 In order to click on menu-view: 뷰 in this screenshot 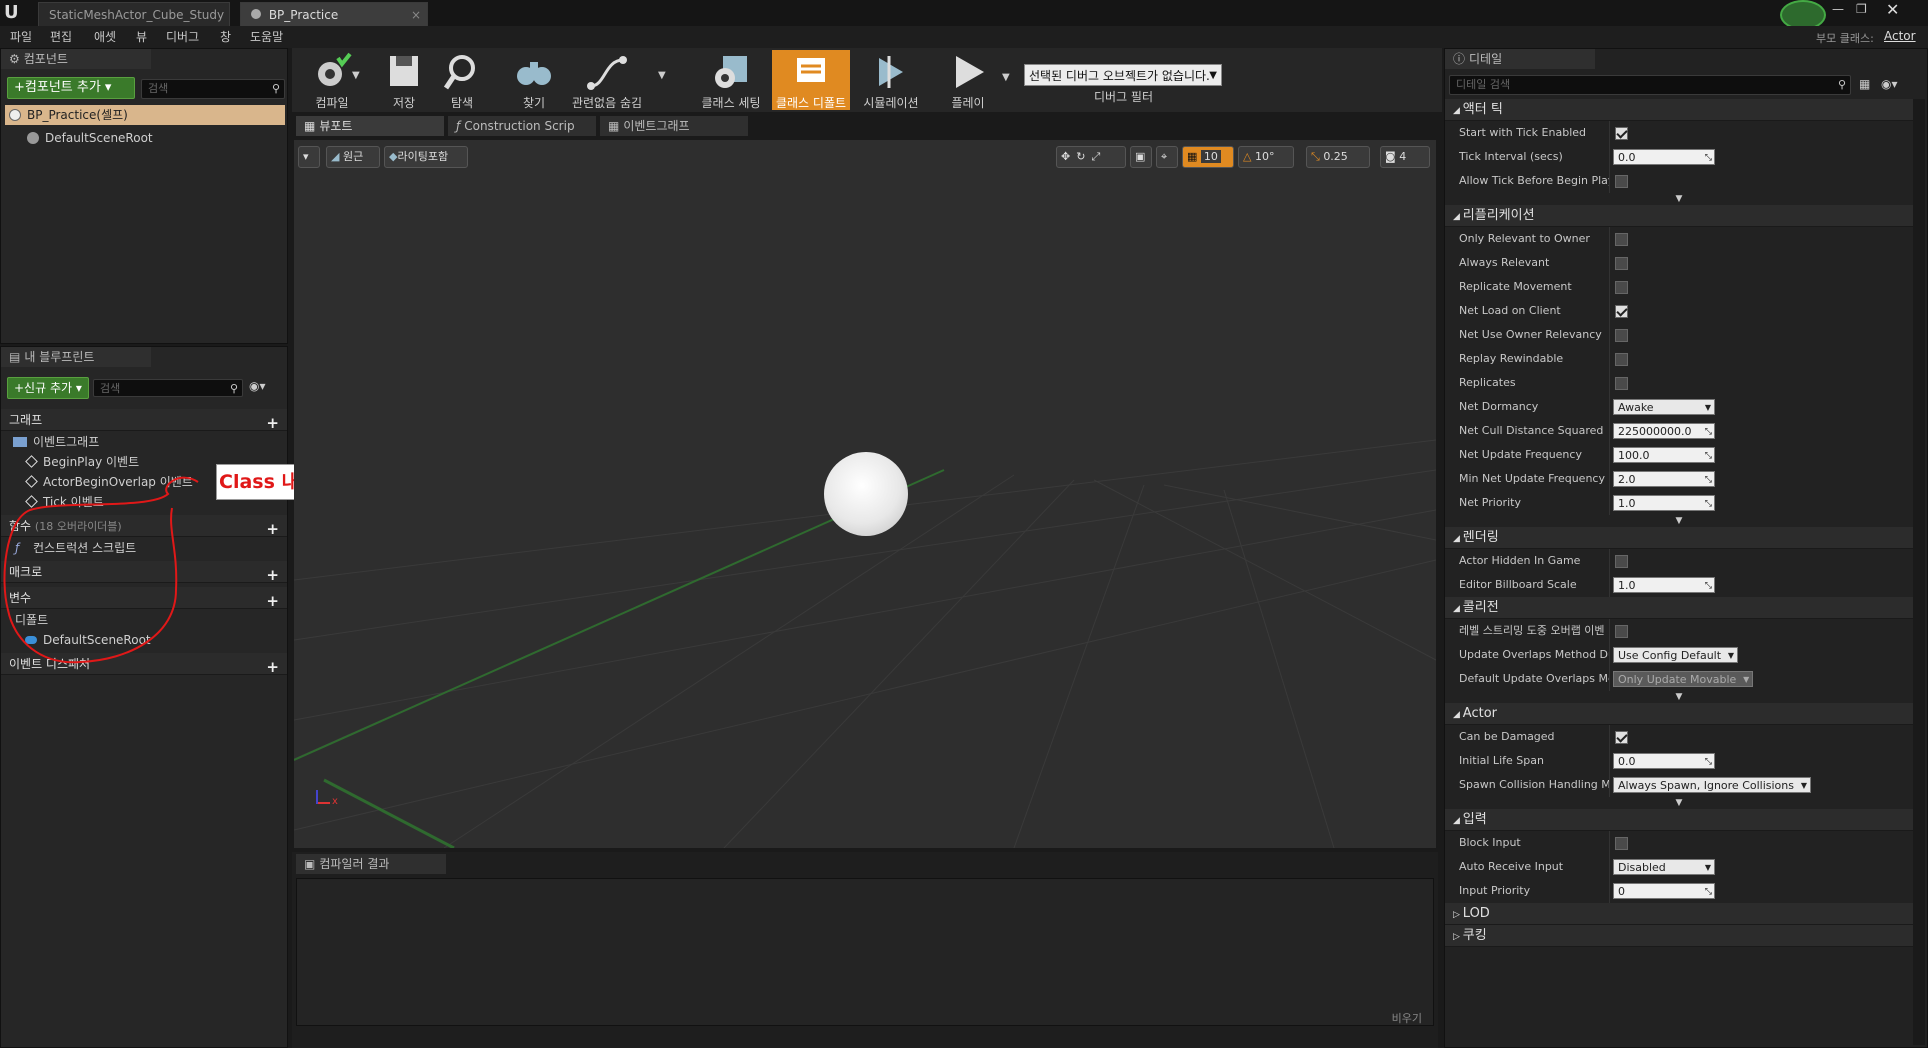, I will do `click(141, 36)`.